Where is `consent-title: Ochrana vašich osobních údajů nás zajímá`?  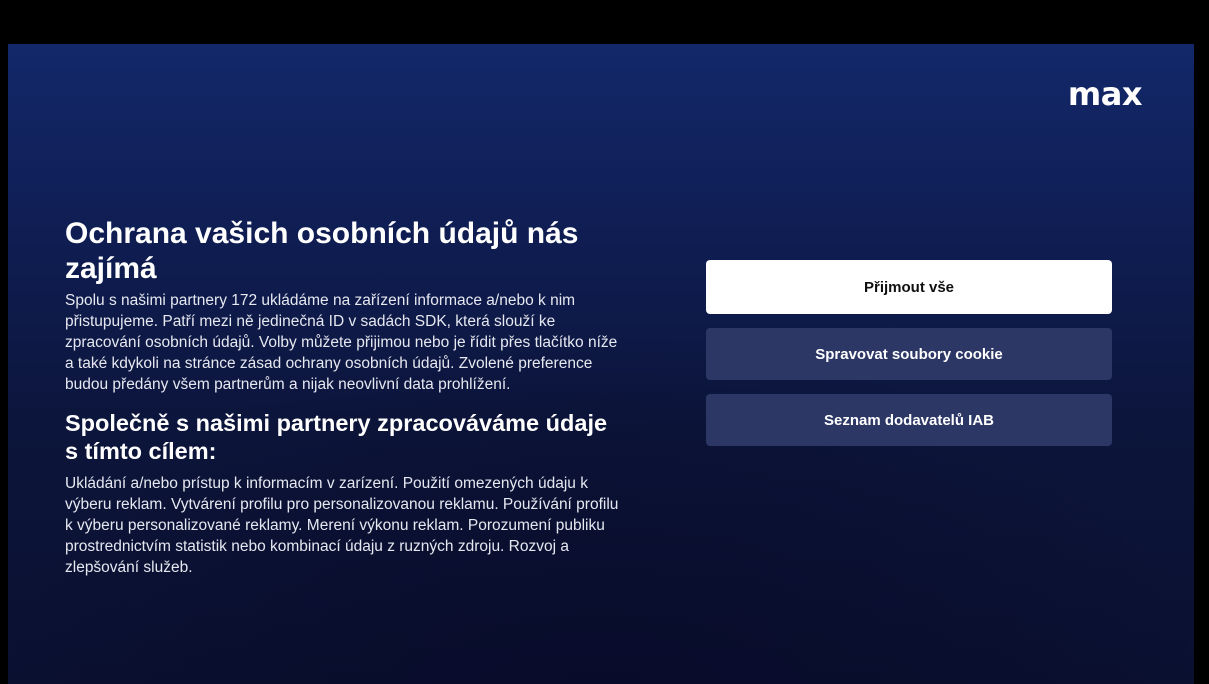 consent-title: Ochrana vašich osobních údajů nás zajímá is located at coordinates (322, 251).